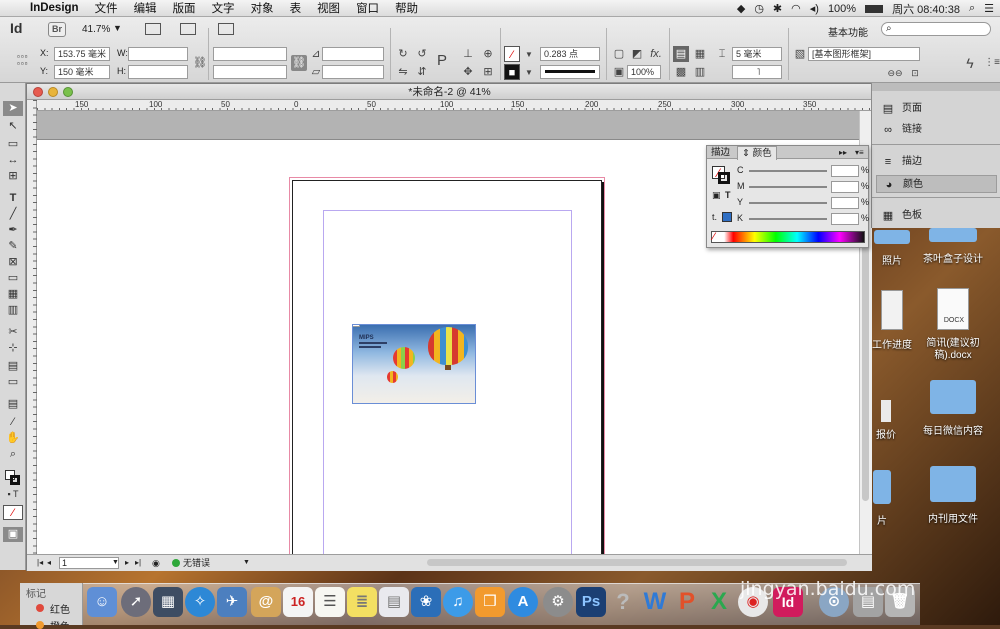 This screenshot has width=1000, height=629. I want to click on stroke-type-select, so click(570, 72).